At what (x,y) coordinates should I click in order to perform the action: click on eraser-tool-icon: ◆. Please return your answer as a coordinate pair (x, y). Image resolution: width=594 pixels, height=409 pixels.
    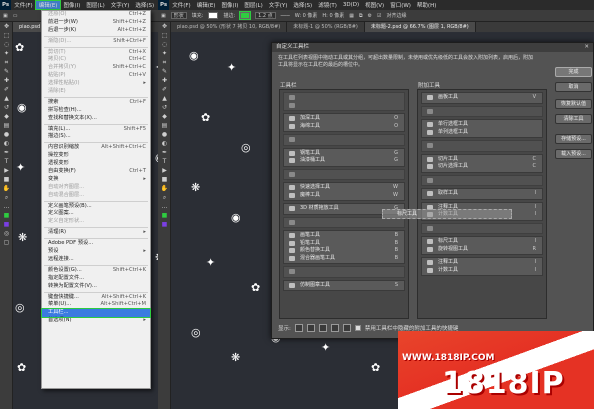
    Looking at the image, I should click on (6, 116).